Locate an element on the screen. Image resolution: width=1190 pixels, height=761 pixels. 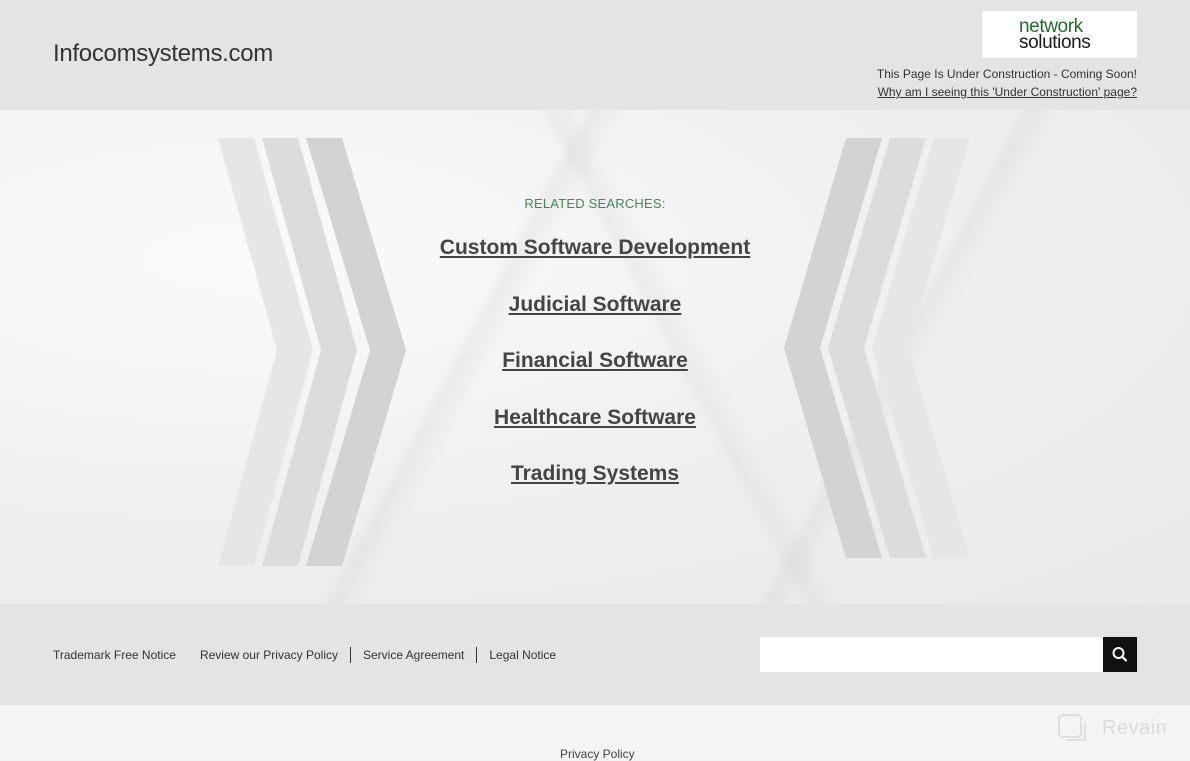
related-link-trading-systems: Trading Systems is located at coordinates (595, 474).